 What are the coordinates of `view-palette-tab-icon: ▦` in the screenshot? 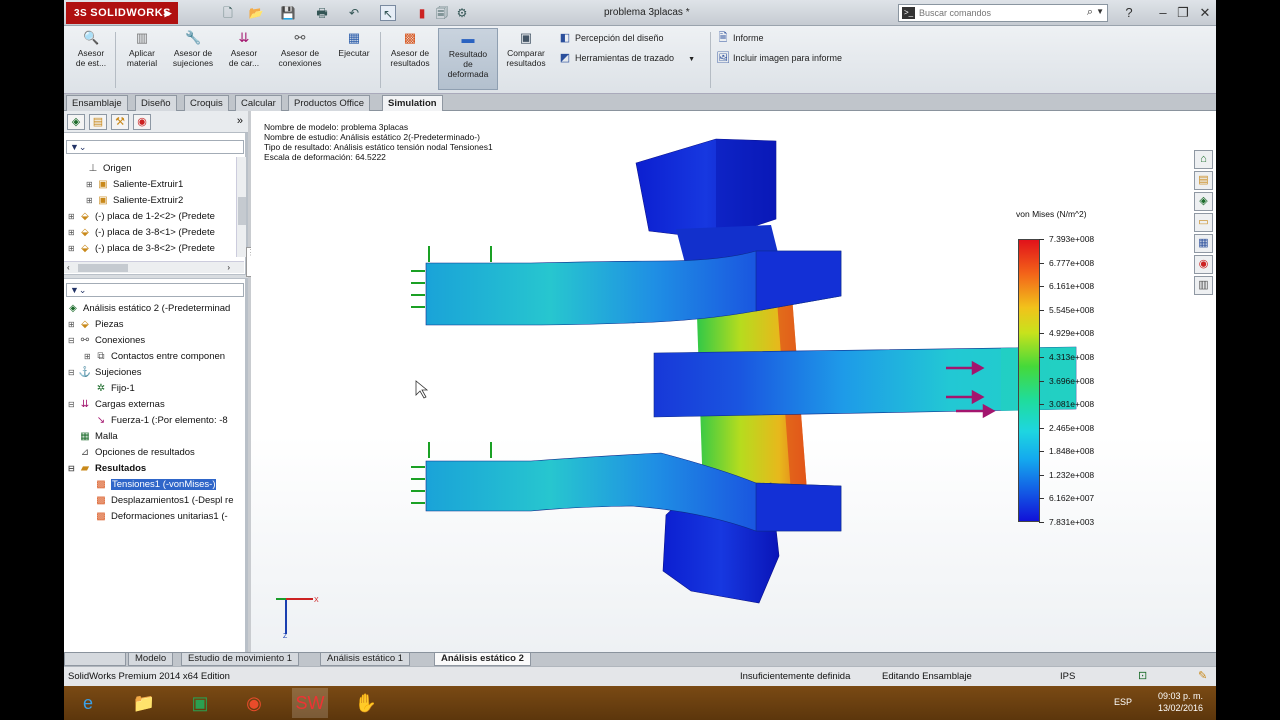 It's located at (1203, 243).